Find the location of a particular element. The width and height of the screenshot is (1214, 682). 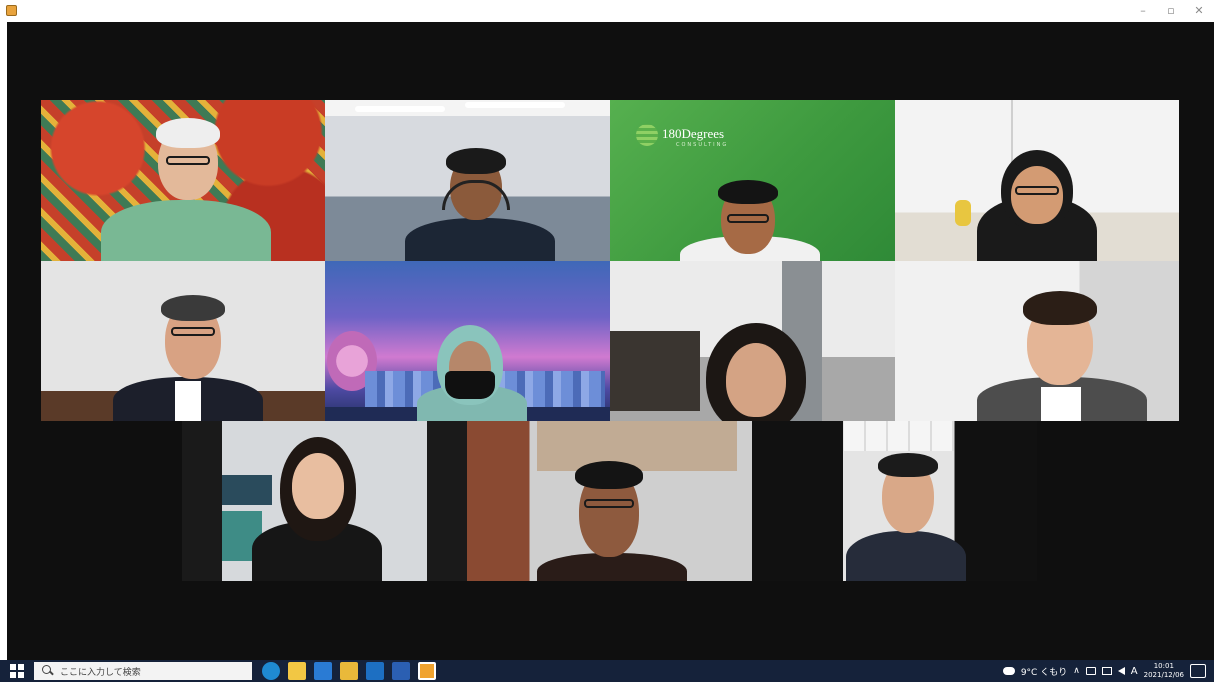

window-controls: – ▫ ✕ is located at coordinates (1171, 11).